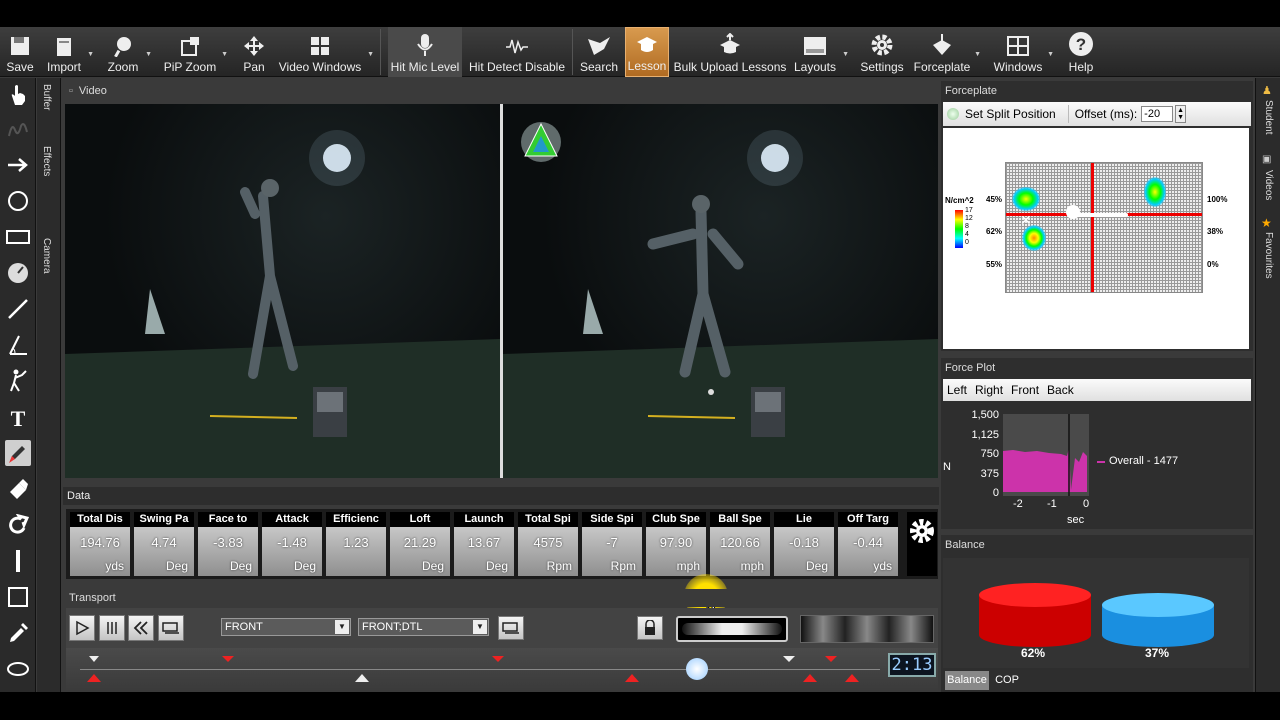  Describe the element at coordinates (1010, 114) in the screenshot. I see `set-split-position-button: Set Split Position` at that location.